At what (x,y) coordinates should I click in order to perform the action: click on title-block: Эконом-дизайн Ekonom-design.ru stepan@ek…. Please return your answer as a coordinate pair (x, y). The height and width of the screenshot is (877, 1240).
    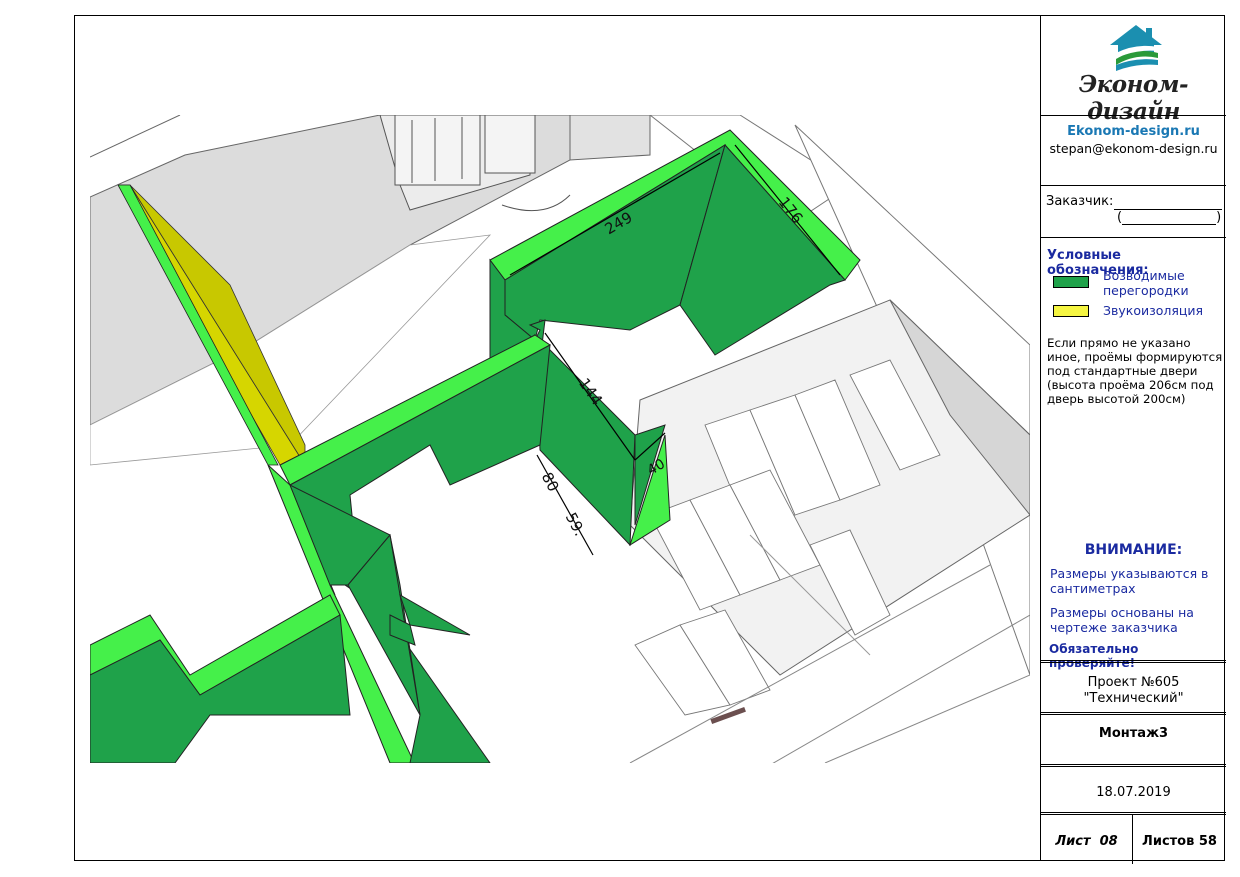
    Looking at the image, I should click on (1133, 439).